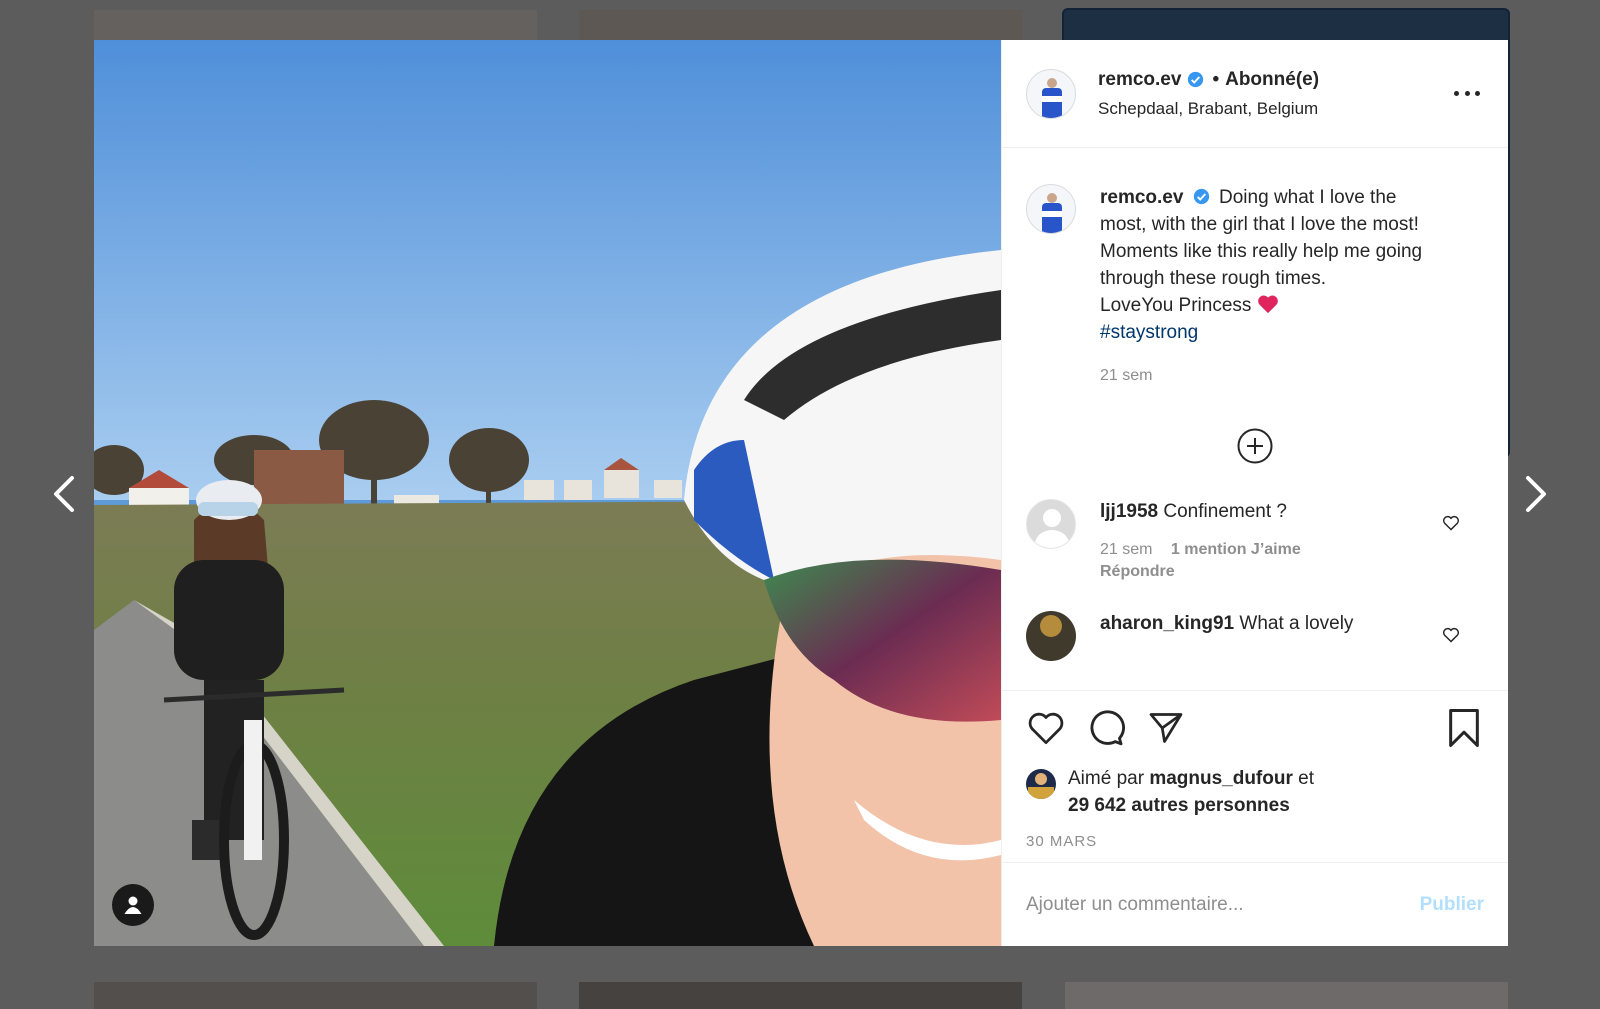 The height and width of the screenshot is (1009, 1600). What do you see at coordinates (1452, 905) in the screenshot?
I see `publish-button: Publier` at bounding box center [1452, 905].